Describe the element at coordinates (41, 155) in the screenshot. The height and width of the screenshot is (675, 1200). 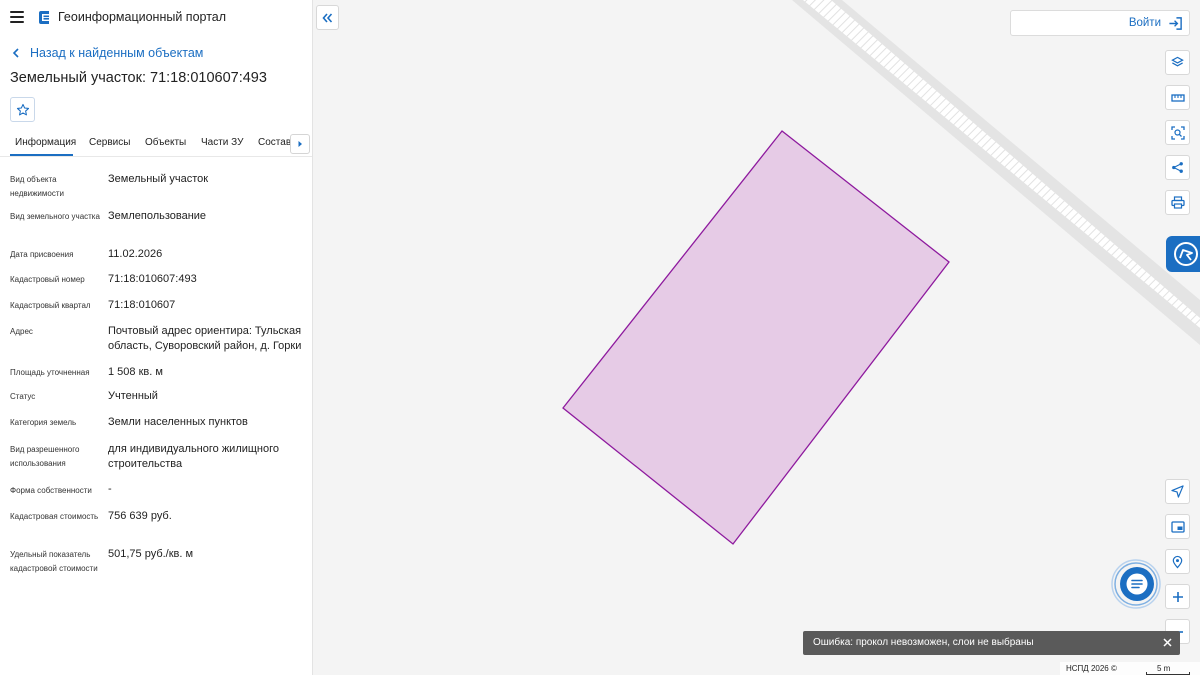
I see `active-tab-indicator` at that location.